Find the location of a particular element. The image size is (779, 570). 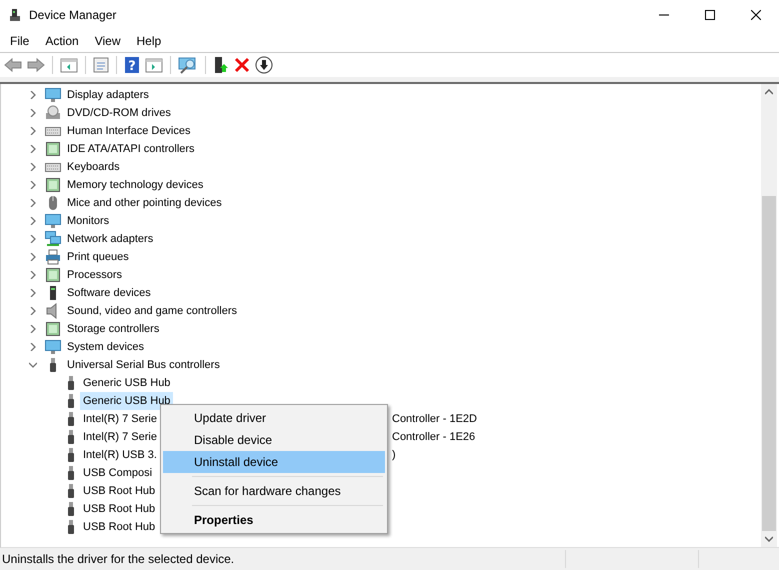

tree-item: Network adapters is located at coordinates (110, 239).